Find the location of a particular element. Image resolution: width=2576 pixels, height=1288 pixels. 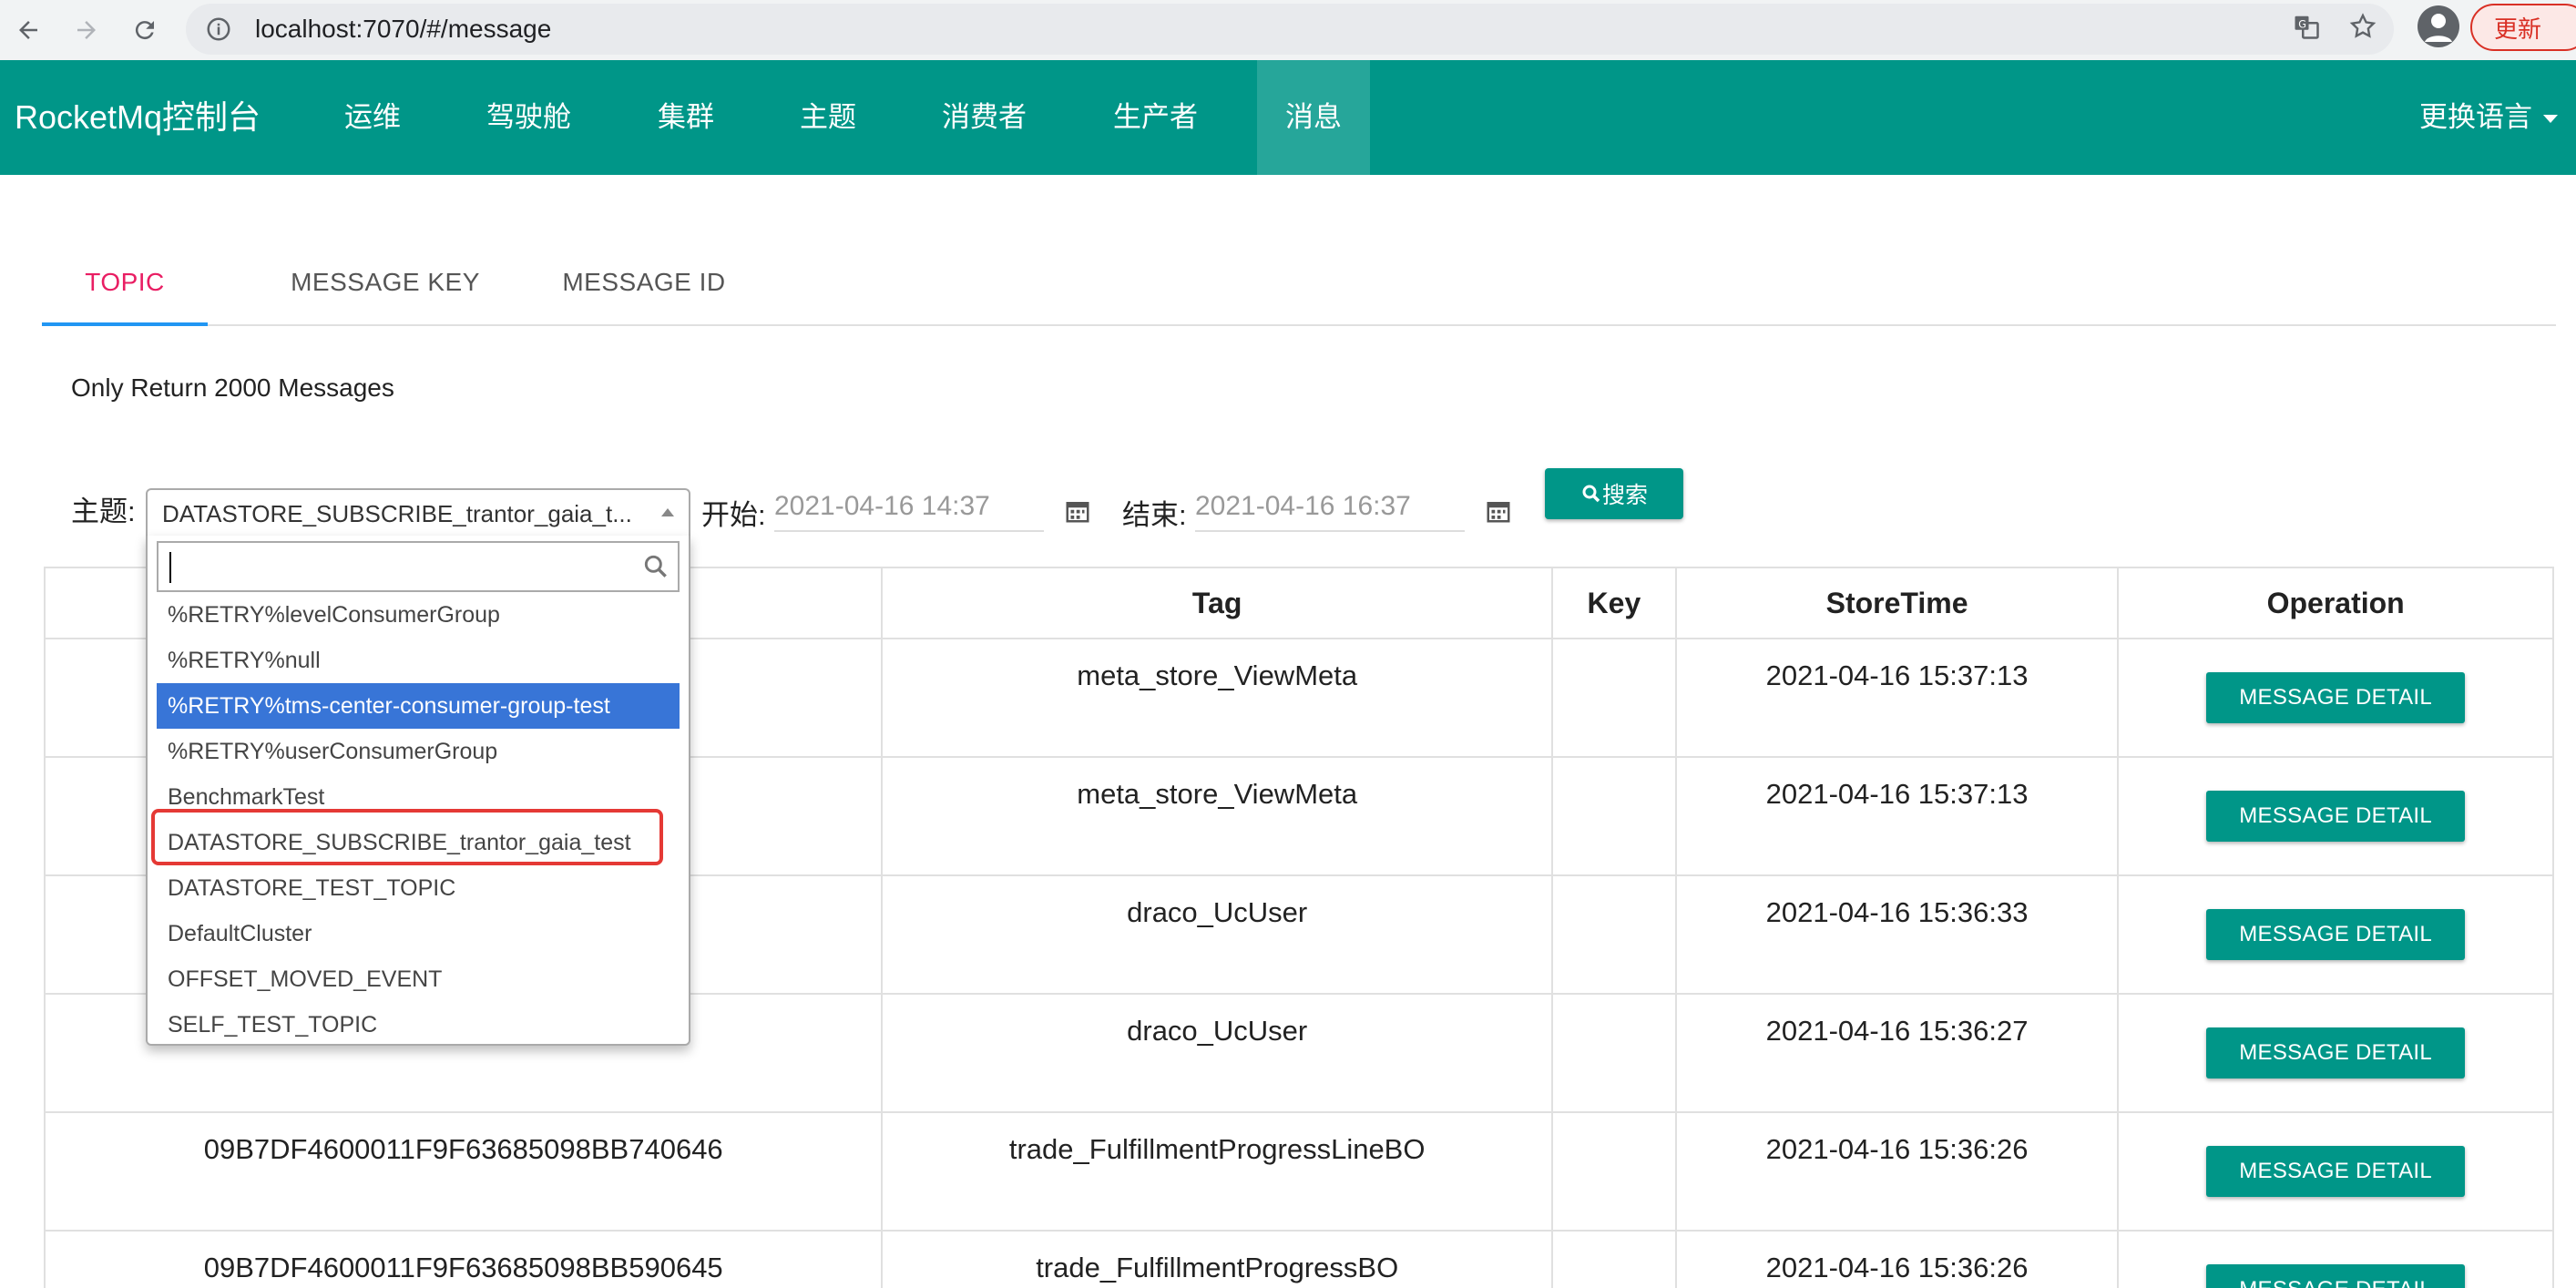

forward-icon is located at coordinates (86, 30).